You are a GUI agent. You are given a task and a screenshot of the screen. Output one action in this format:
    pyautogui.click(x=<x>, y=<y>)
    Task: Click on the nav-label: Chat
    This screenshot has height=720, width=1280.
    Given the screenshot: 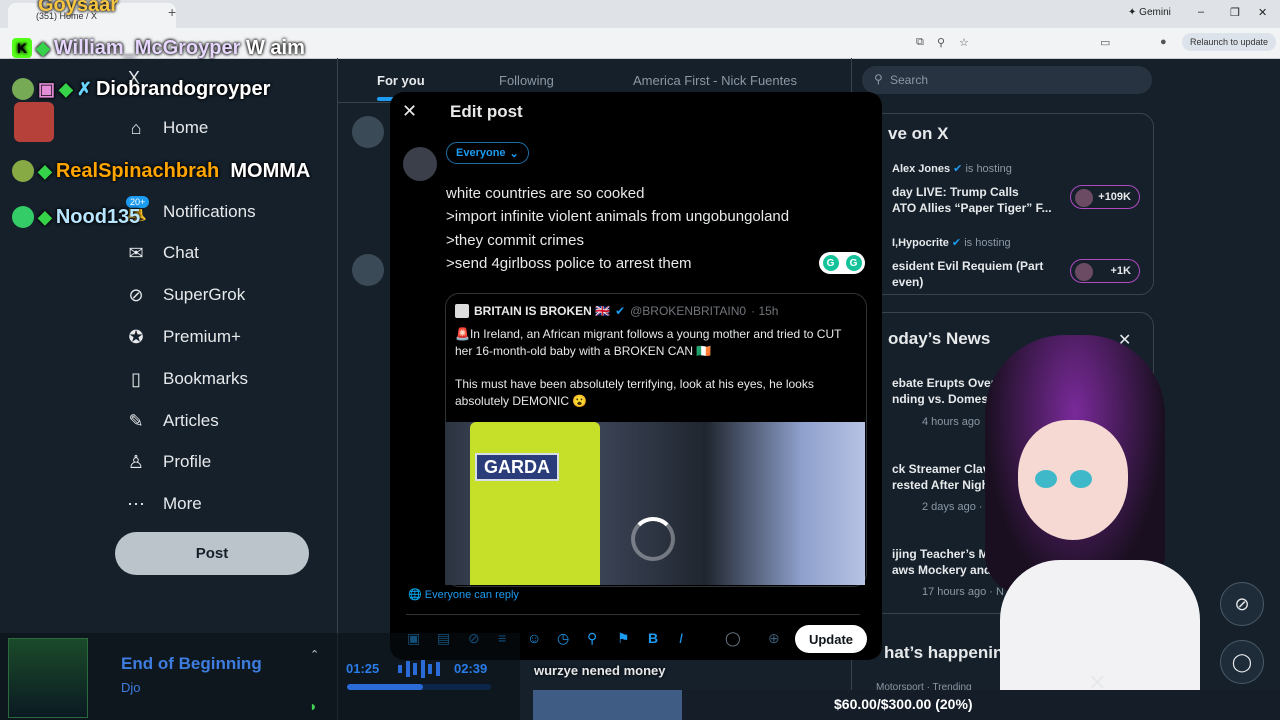 What is the action you would take?
    pyautogui.click(x=181, y=252)
    